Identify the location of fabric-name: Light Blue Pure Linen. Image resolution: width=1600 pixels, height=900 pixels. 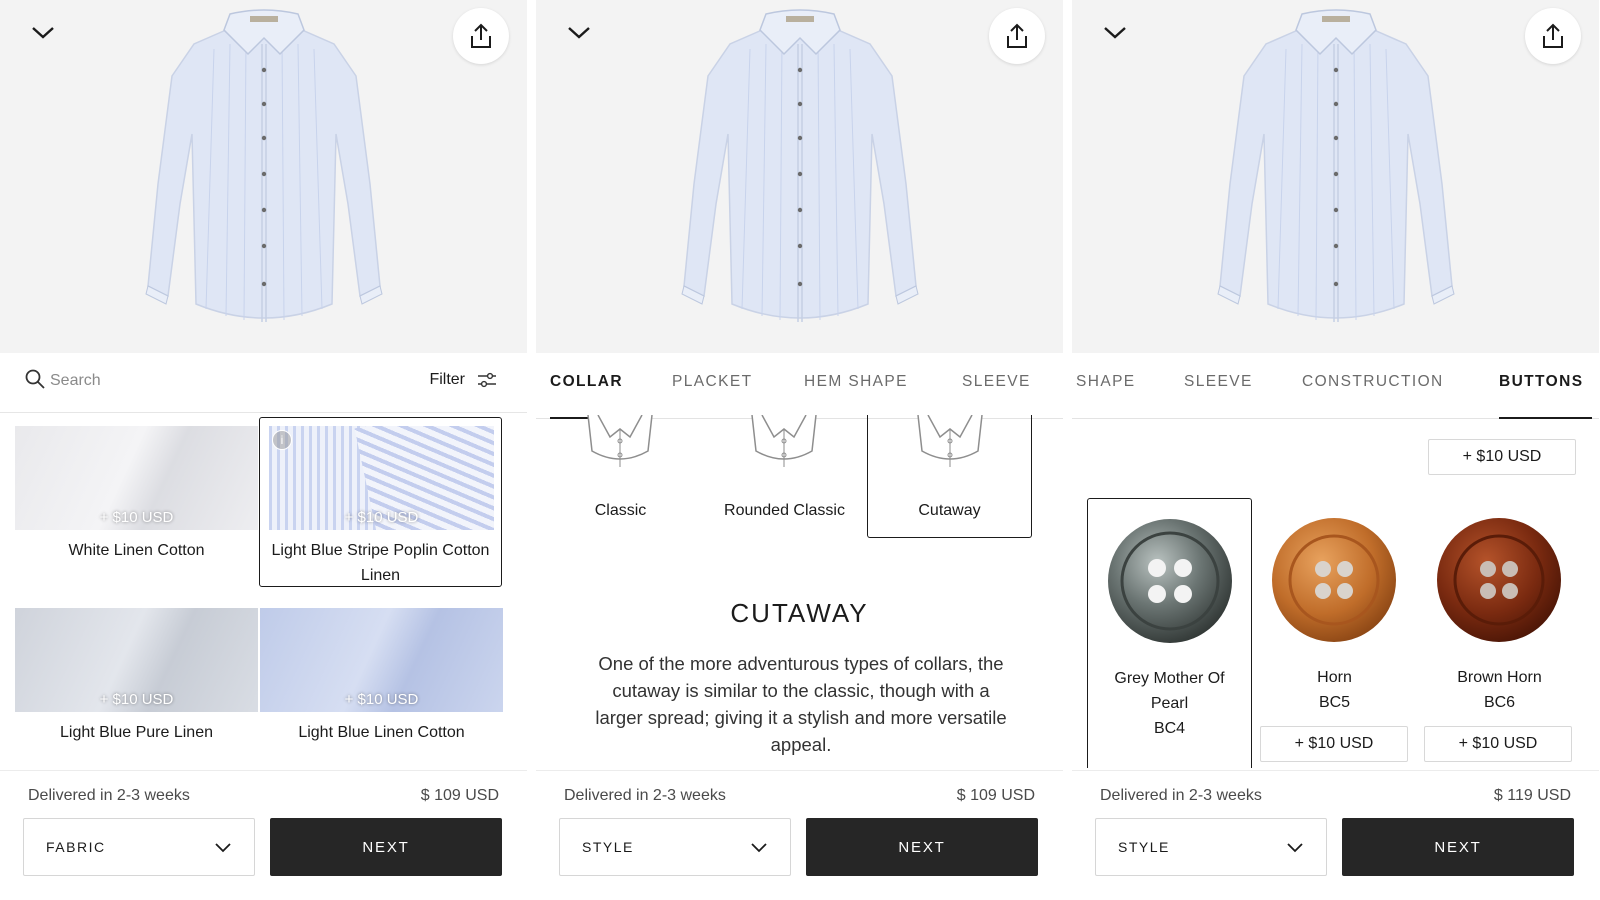
(136, 732).